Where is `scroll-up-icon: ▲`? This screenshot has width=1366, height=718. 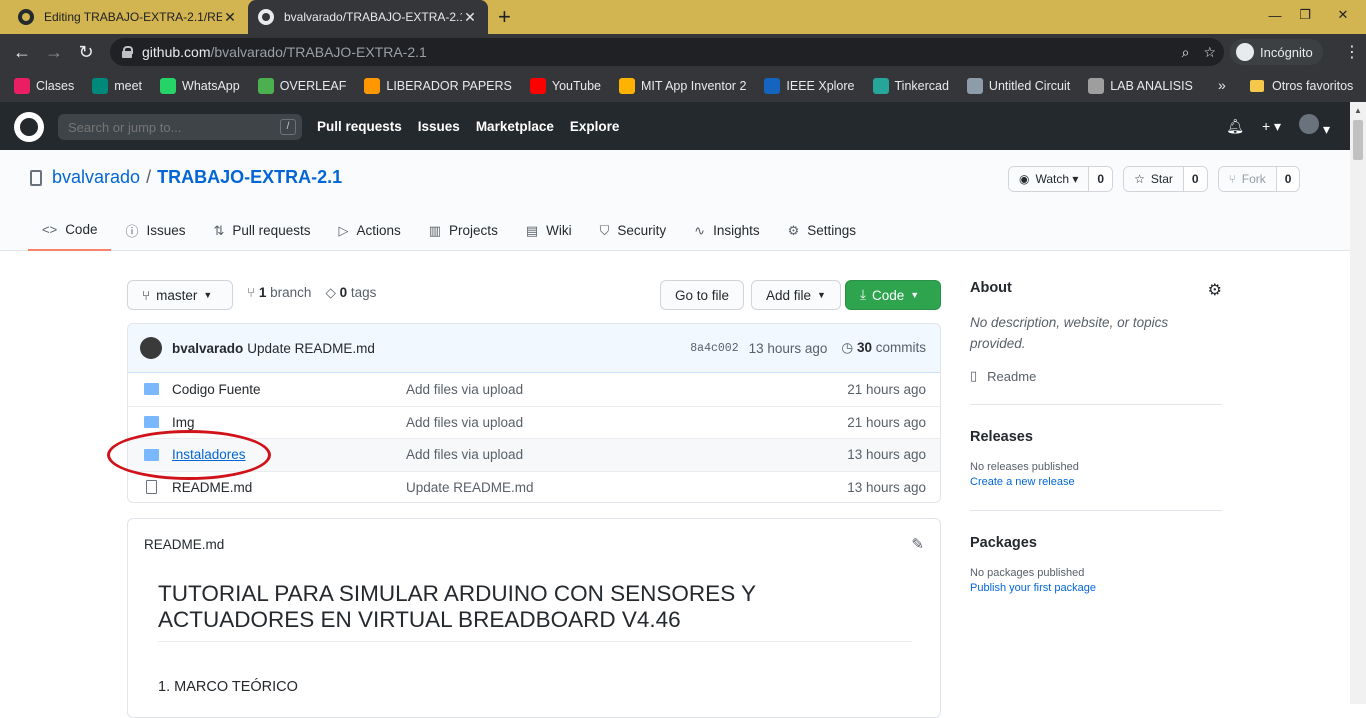
scroll-up-icon: ▲ is located at coordinates (1358, 110).